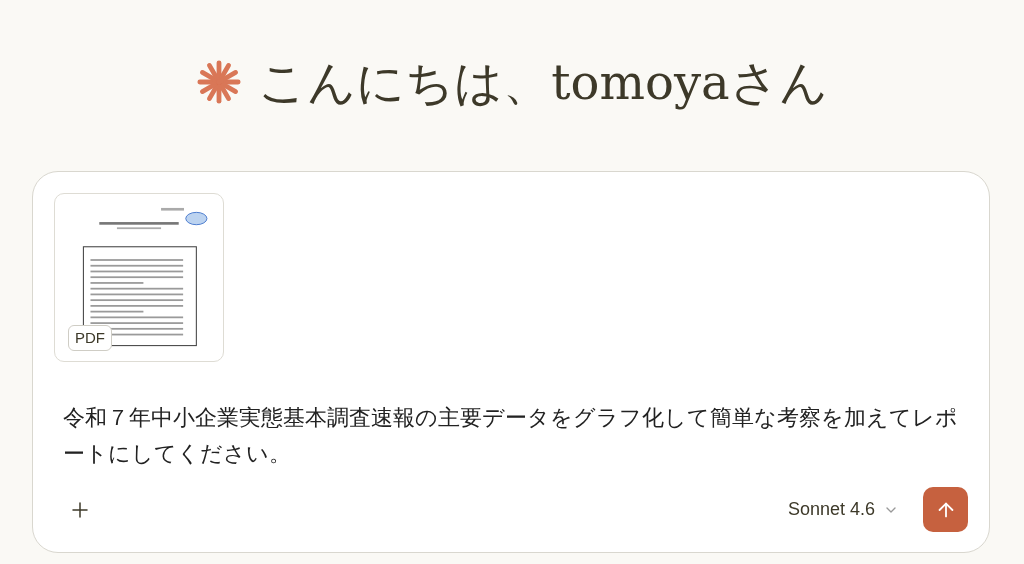 The width and height of the screenshot is (1024, 564). I want to click on model-selector: Sonnet 4.6, so click(843, 509).